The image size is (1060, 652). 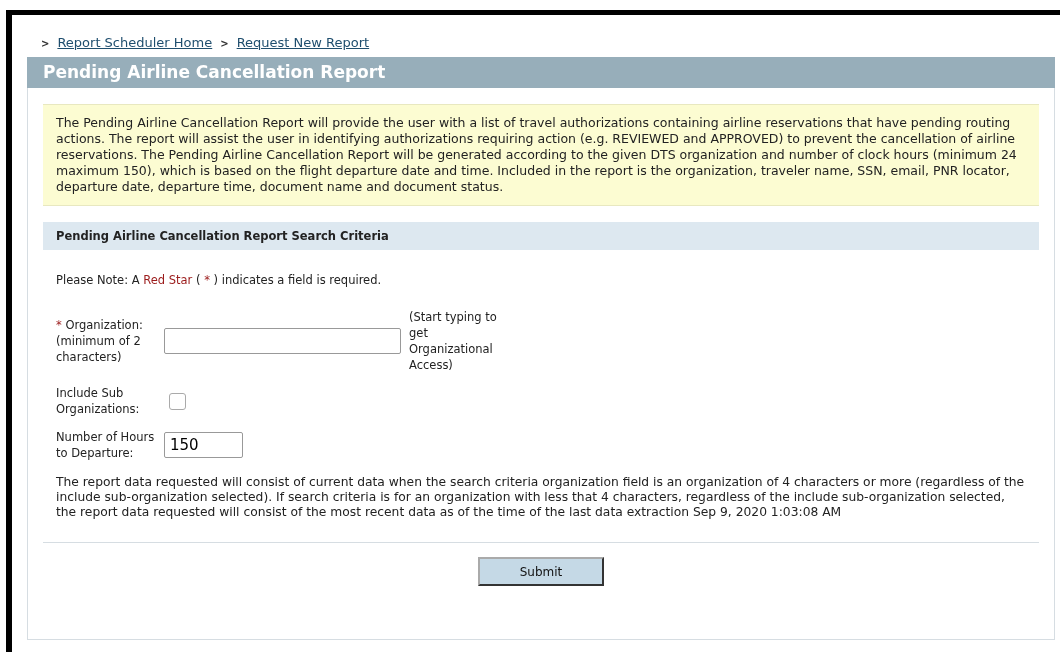 I want to click on description-text: The Pending Airline Cancellation Report will provide the user with a list of travel authorizations containing airline reservations that have pending routing actions. The report will assist the user in identifying authorizations requiring action (e.g. REVIEWED and APPROVED) to prevent the cancellation of airline reservations. The Pending Airline Cancellation Report will be generated according to the given DTS organization and number of clock hours (minimum 24 maximum 150), which is based on the flight departure date and time. Included in the report is the organization, traveler name, SSN, email, PNR locator, departure date, departure time, document name and document status., so click(x=541, y=155).